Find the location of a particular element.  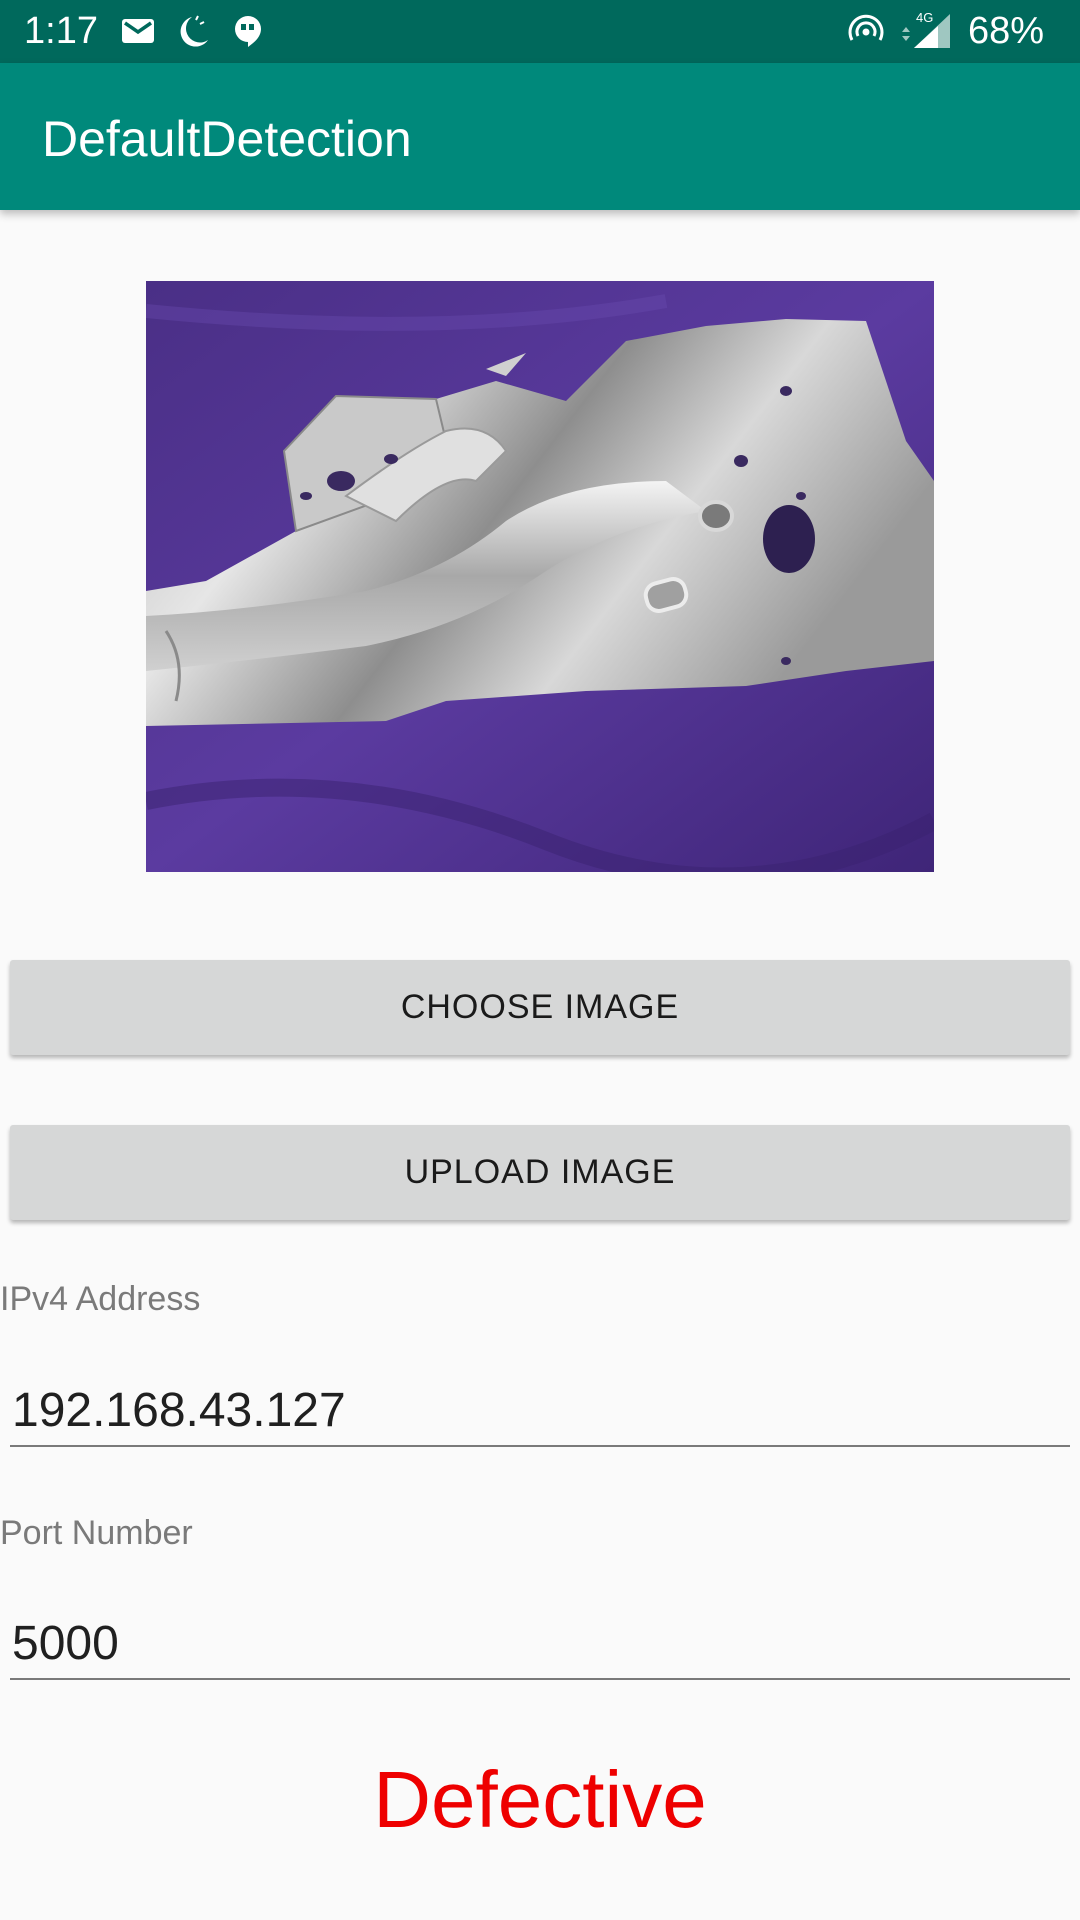

status-time: 1:17 is located at coordinates (61, 31).